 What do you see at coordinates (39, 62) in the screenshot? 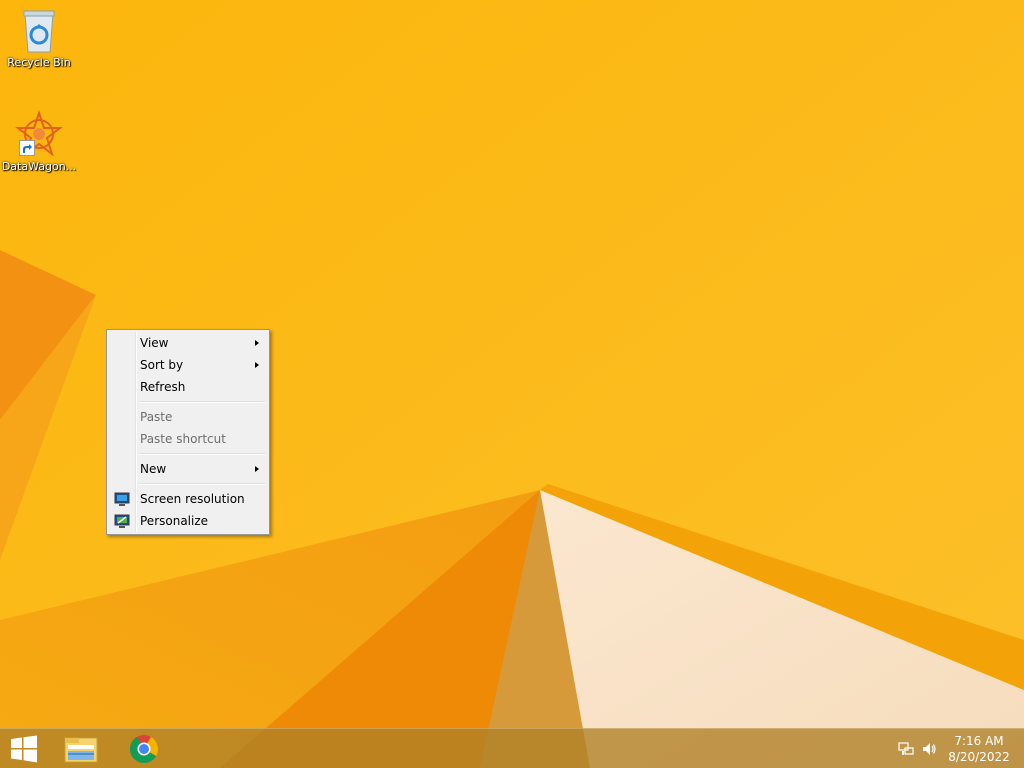
I see `desktop-icon-label: Recycle Bin` at bounding box center [39, 62].